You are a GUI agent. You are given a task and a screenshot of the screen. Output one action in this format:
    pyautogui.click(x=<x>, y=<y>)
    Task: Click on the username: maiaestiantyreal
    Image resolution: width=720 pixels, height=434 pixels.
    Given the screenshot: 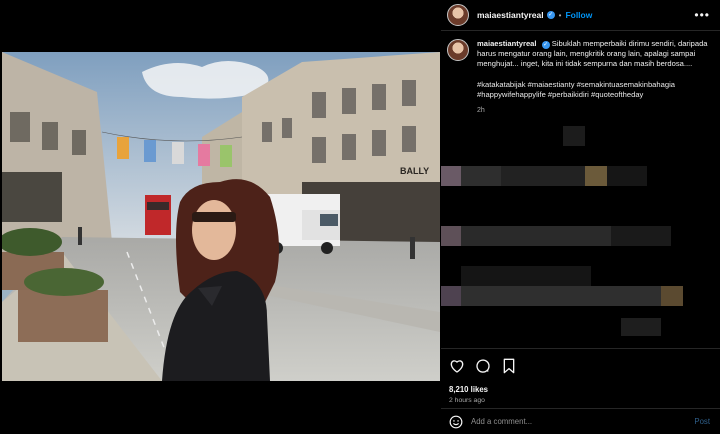 What is the action you would take?
    pyautogui.click(x=510, y=15)
    